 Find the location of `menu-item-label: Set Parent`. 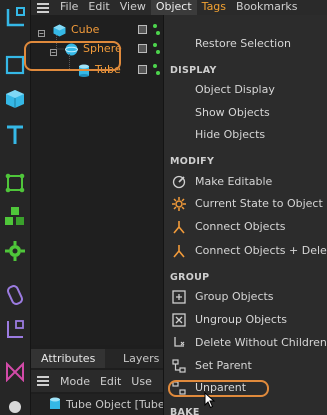

menu-item-label: Set Parent is located at coordinates (223, 365).